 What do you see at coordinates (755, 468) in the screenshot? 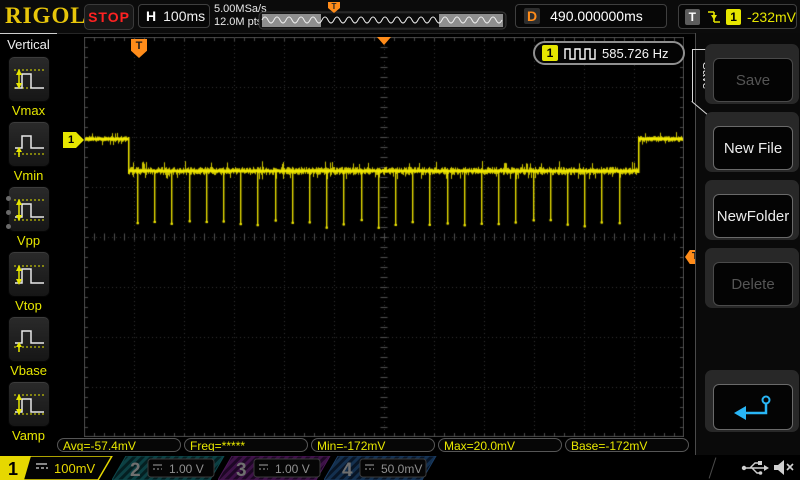
I see `usb-icon` at bounding box center [755, 468].